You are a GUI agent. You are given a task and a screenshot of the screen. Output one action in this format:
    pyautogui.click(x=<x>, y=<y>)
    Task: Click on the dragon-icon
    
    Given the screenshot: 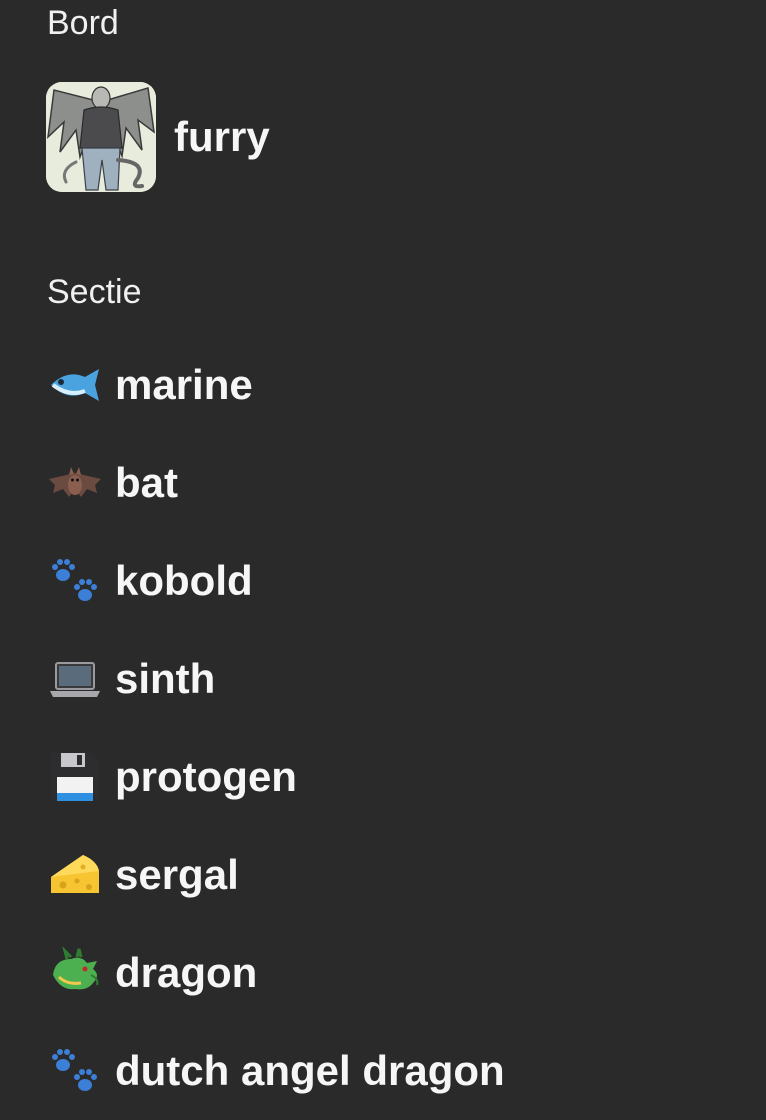 What is the action you would take?
    pyautogui.click(x=75, y=973)
    